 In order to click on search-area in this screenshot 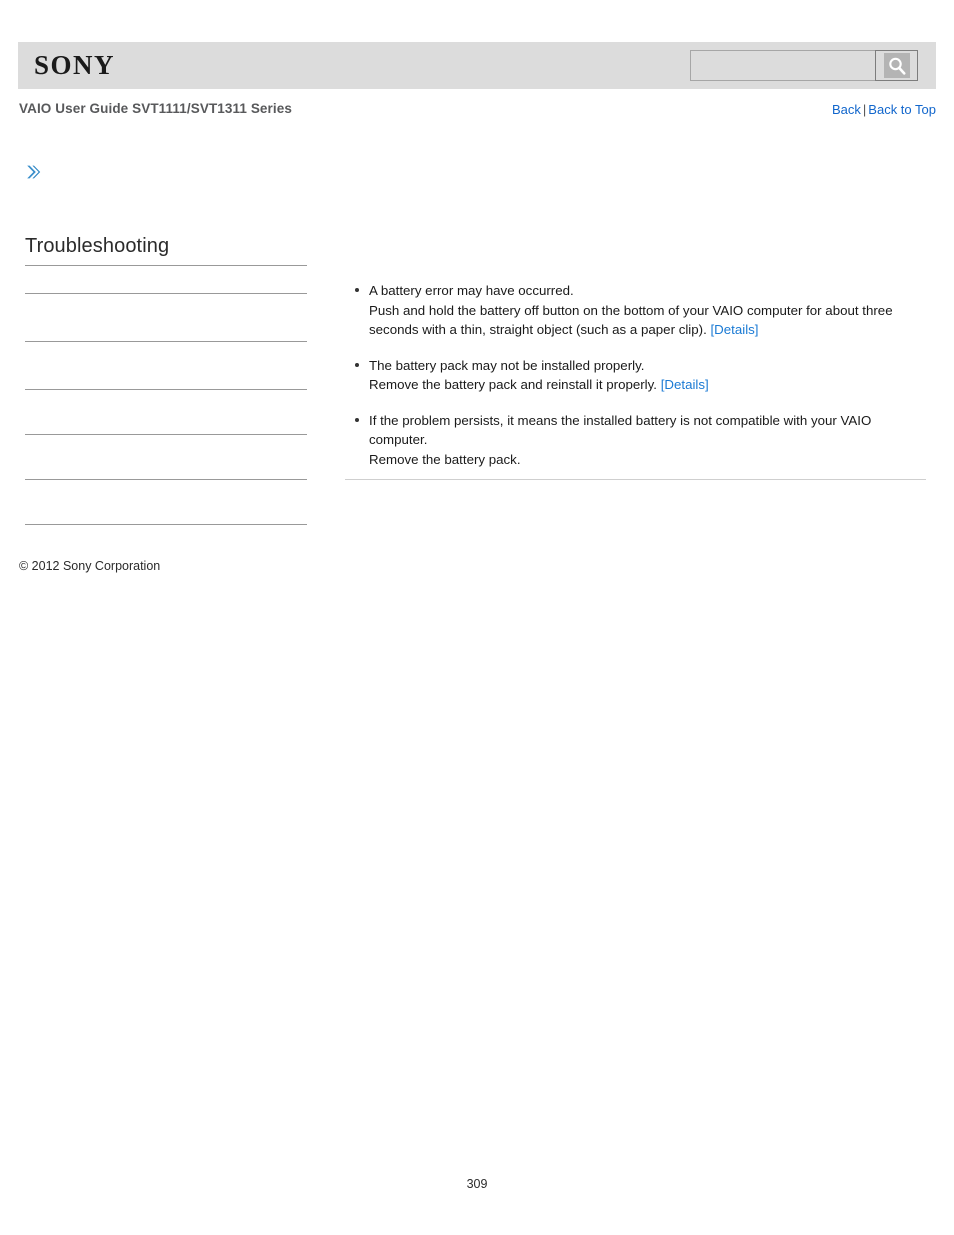, I will do `click(804, 65)`.